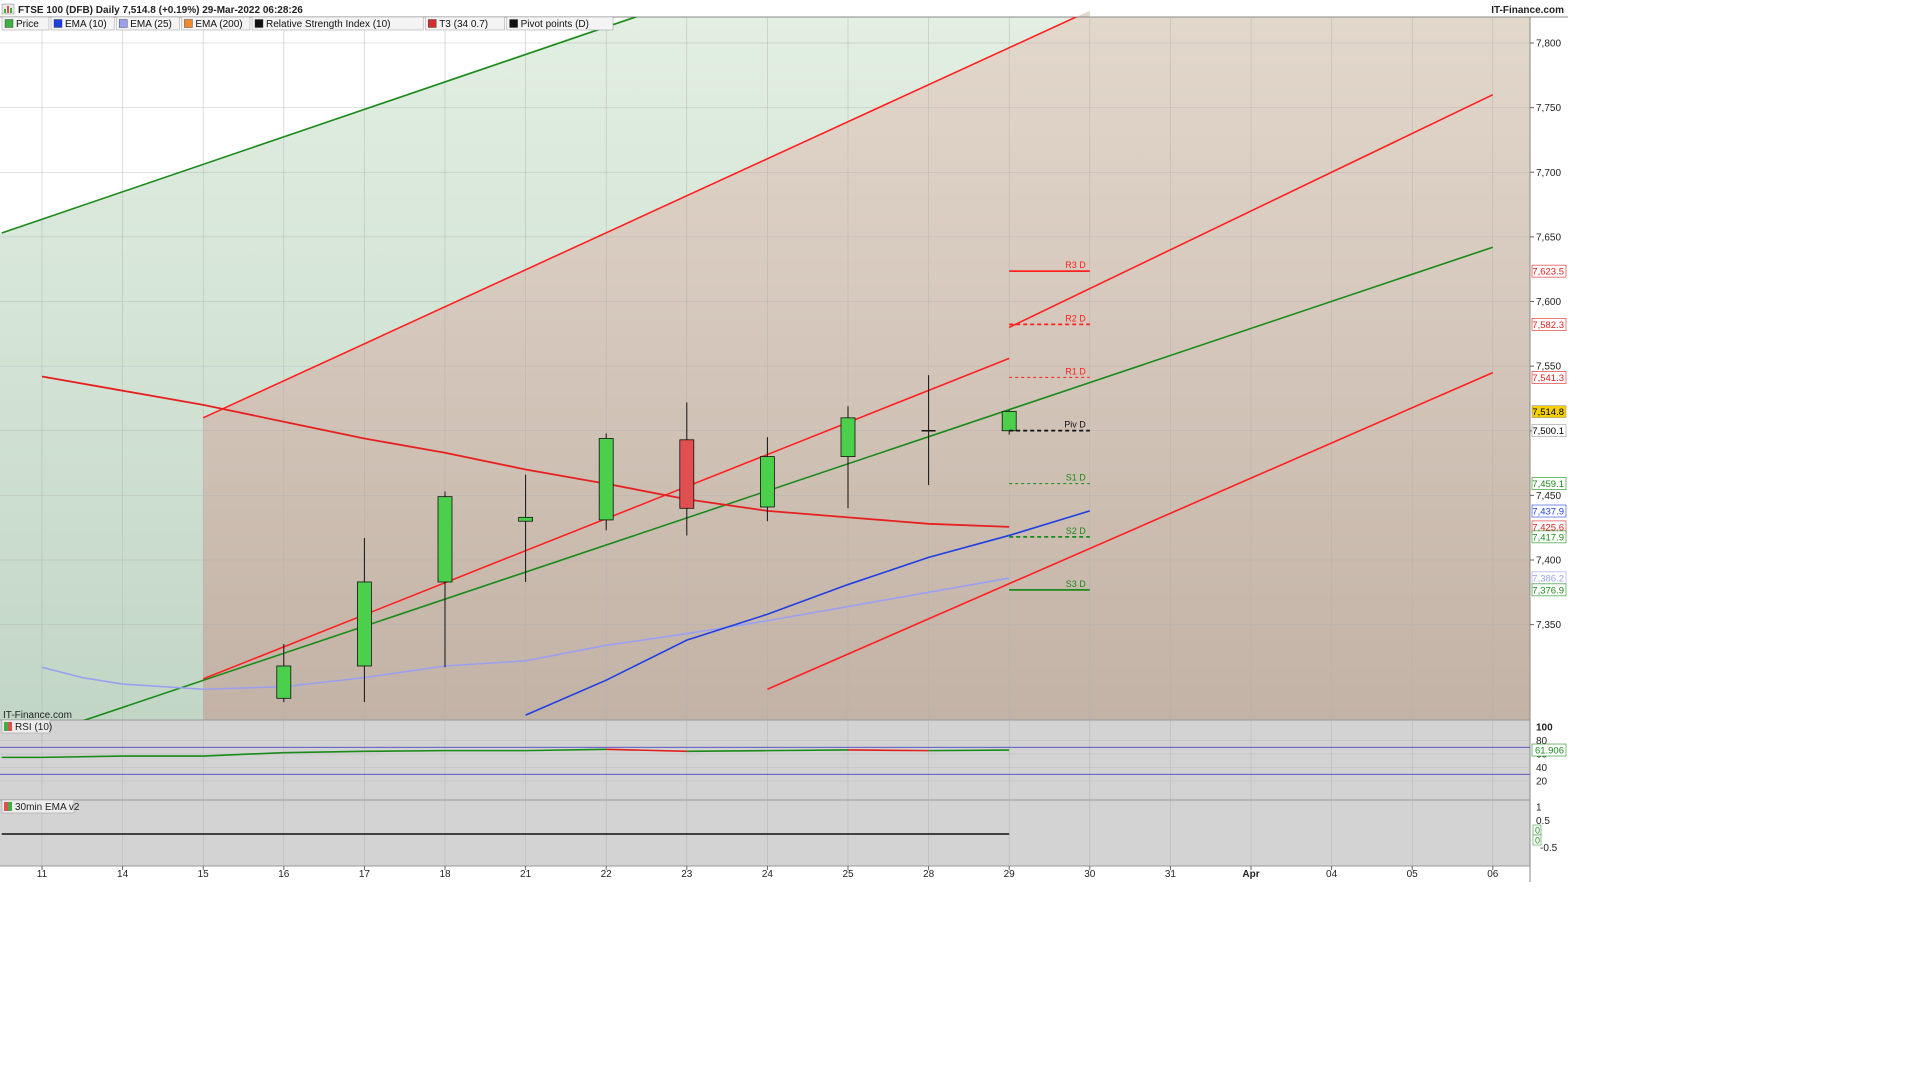 The image size is (1920, 1080). I want to click on x-tick-label: 23, so click(687, 874).